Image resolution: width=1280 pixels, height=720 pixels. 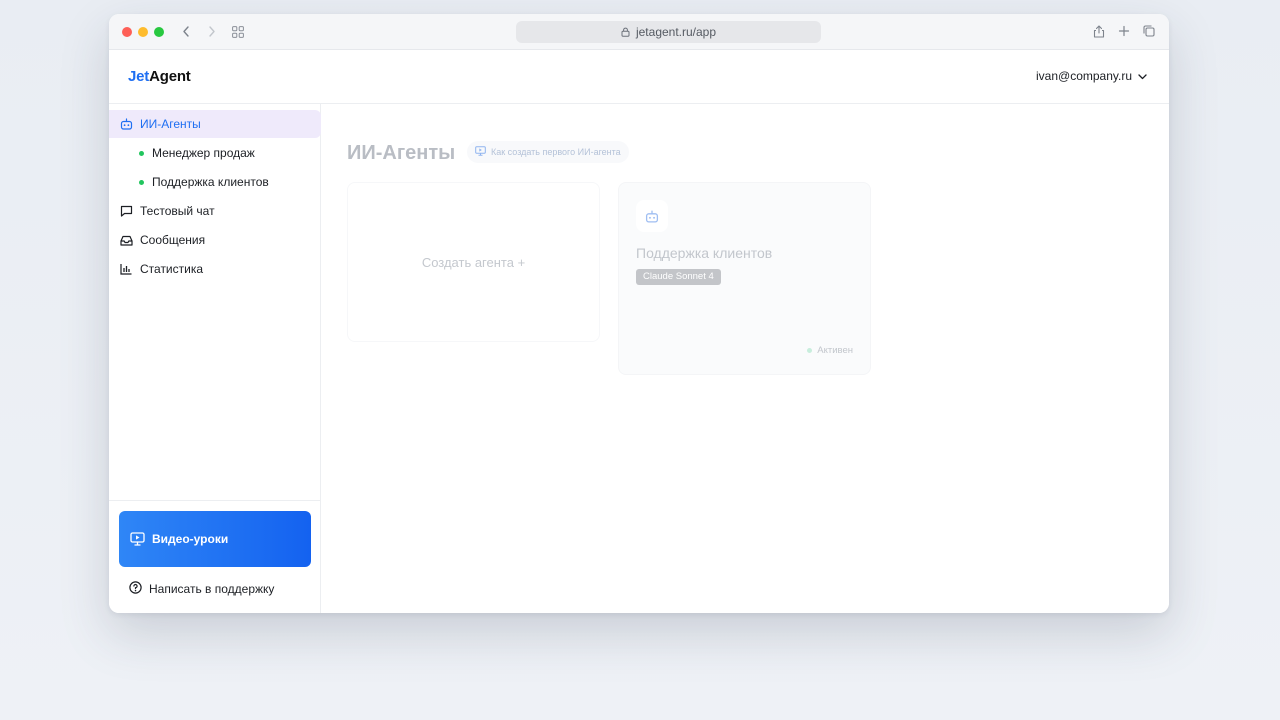 What do you see at coordinates (210, 182) in the screenshot?
I see `sidebar-item-label: Поддержка клиентов` at bounding box center [210, 182].